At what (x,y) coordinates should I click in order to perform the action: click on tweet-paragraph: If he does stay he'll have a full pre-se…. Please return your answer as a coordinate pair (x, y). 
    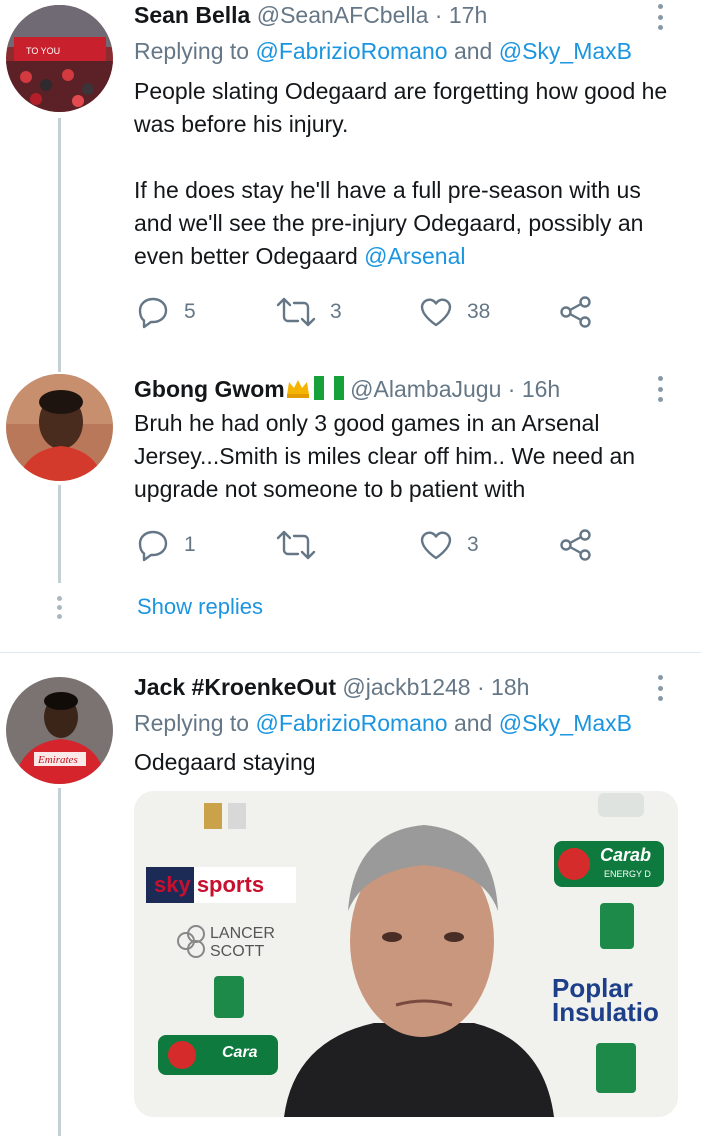
    Looking at the image, I should click on (406, 223).